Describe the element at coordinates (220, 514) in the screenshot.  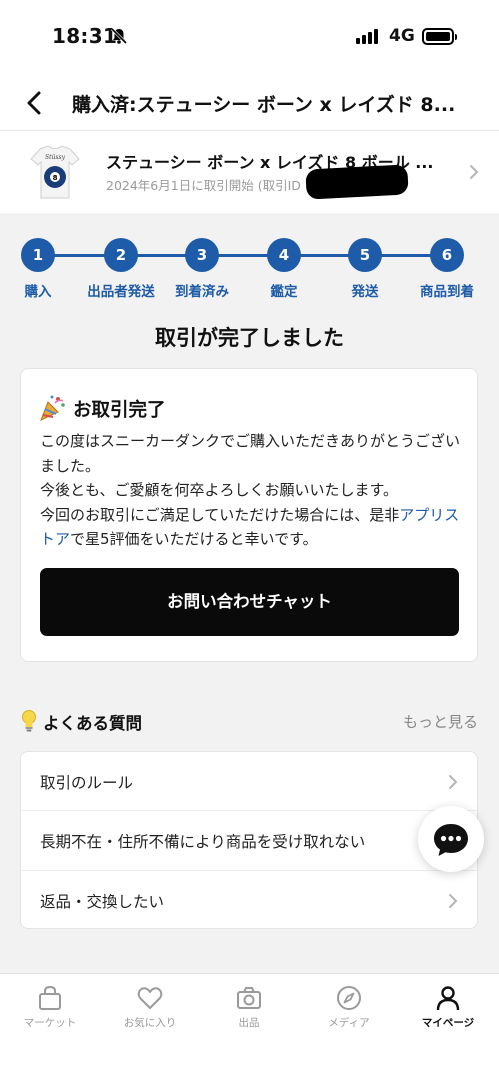
I see `message-line-3: 今回のお取引にご満足していただけた場合には、是非` at that location.